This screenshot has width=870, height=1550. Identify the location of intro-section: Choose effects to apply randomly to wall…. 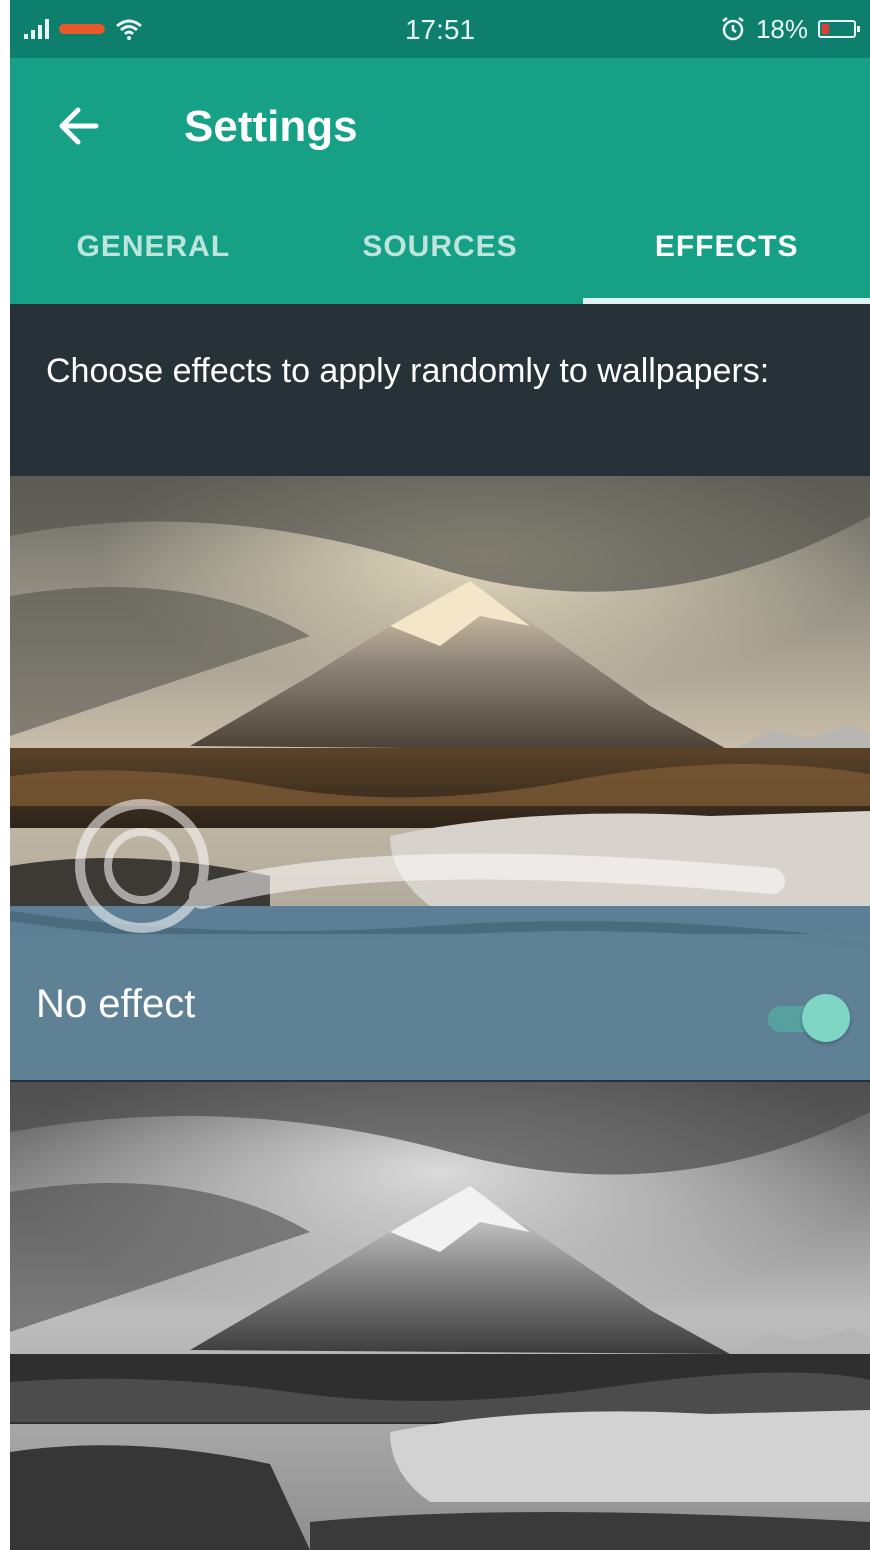
(440, 389).